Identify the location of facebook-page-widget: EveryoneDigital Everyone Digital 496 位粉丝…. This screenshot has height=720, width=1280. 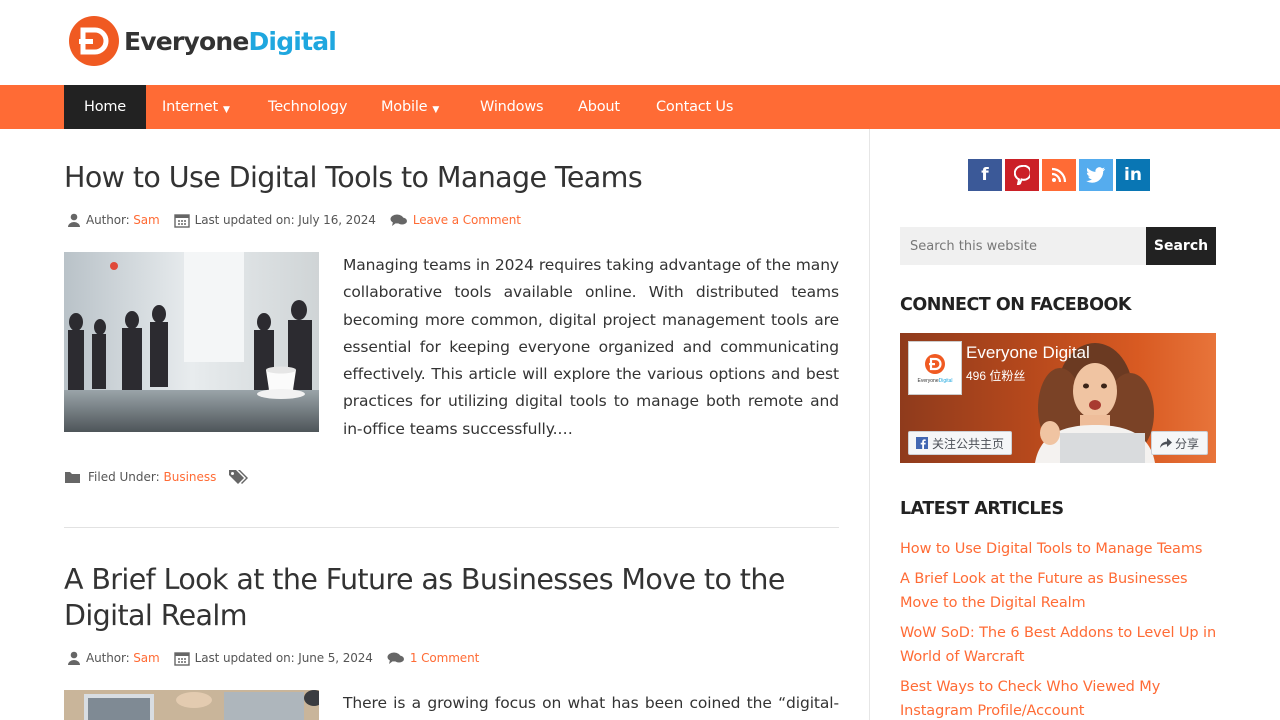
(1058, 398).